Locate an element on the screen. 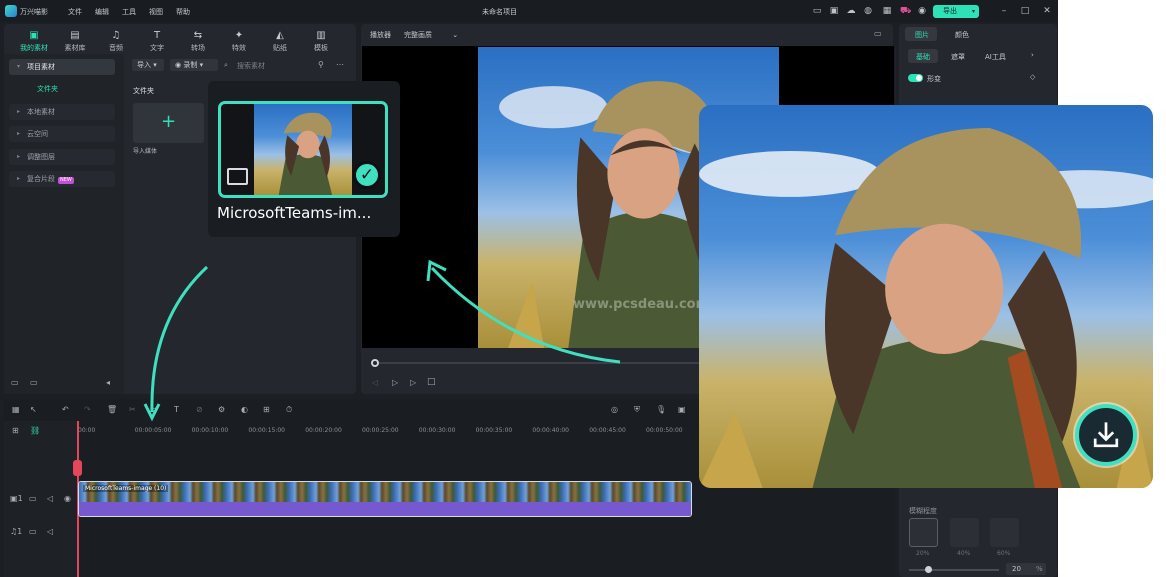 The image size is (1166, 577). ruler-tick-label: 00:00:25:00 is located at coordinates (380, 430).